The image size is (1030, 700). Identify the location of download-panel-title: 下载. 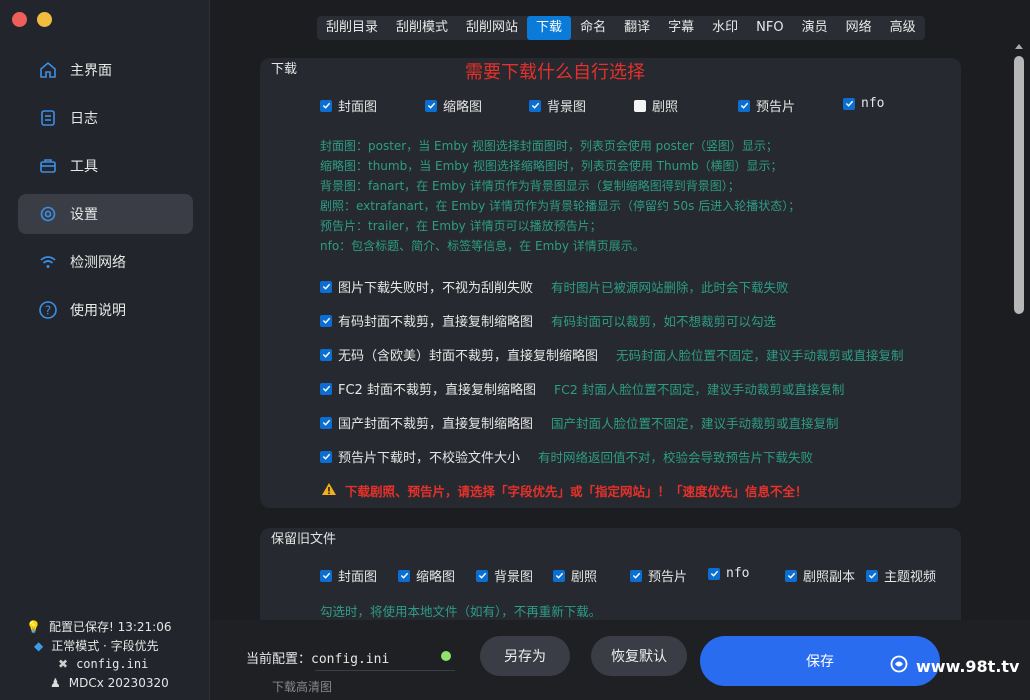
(284, 69).